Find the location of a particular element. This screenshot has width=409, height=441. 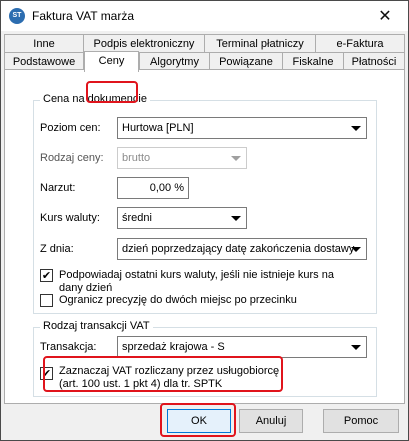

cancel-button: Anuluj is located at coordinates (271, 421).